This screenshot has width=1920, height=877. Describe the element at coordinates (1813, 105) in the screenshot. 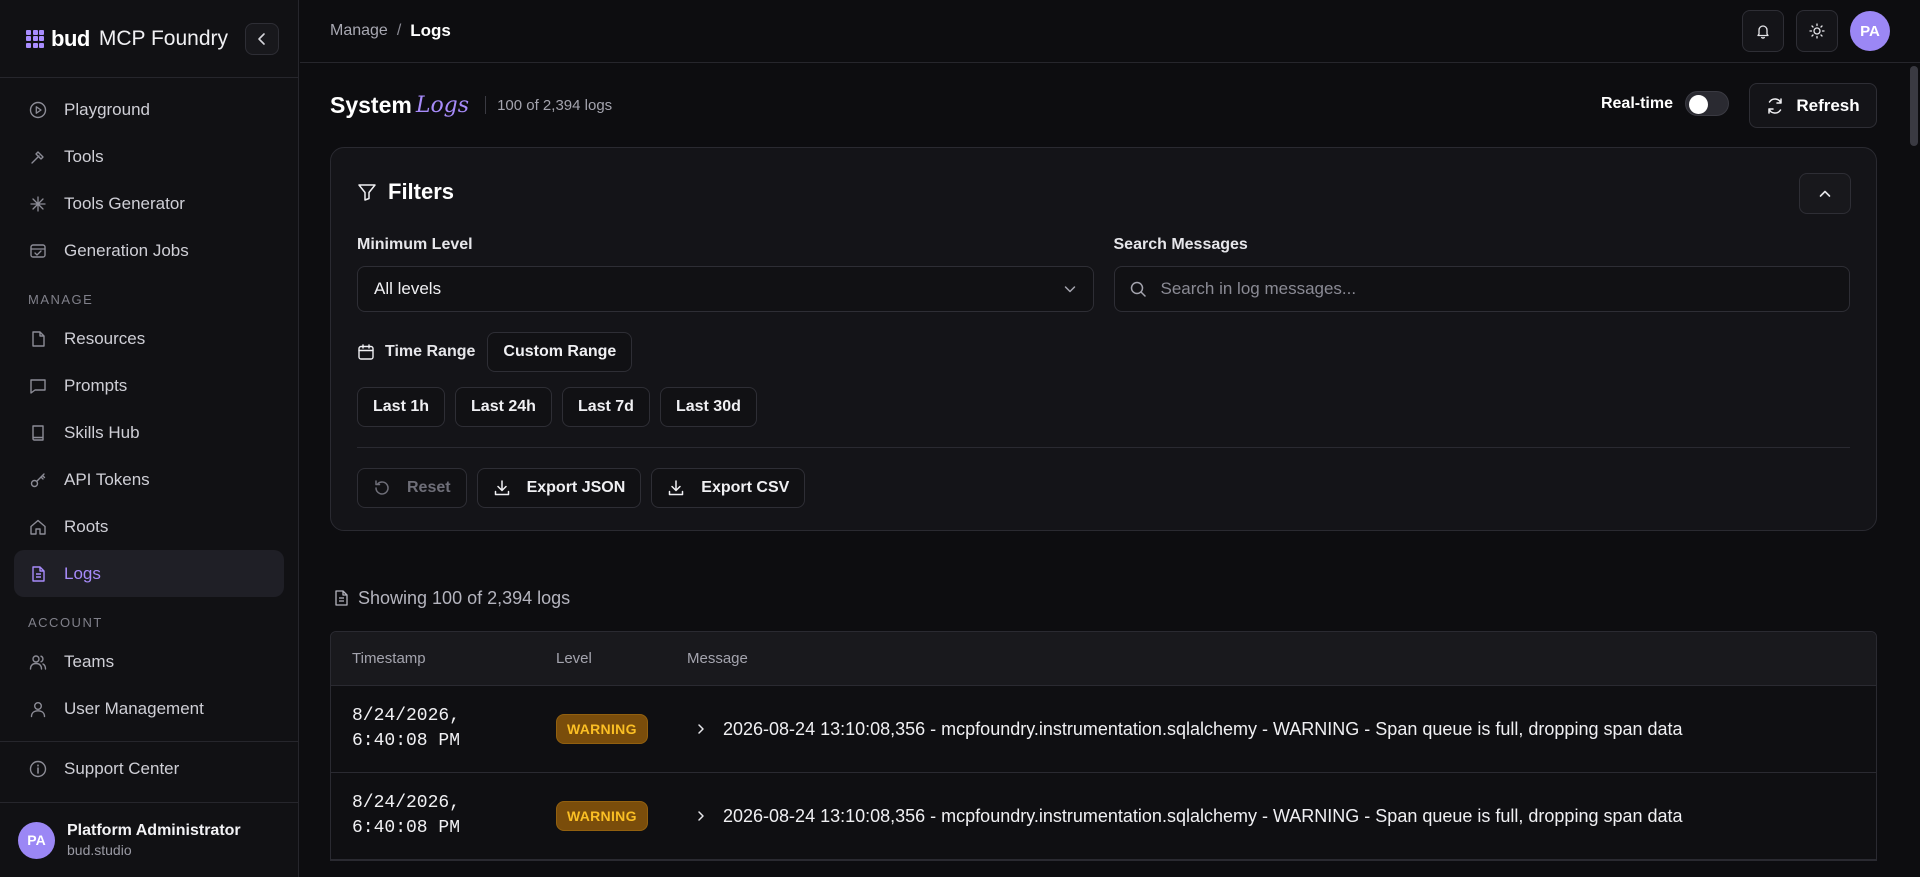

I see `refresh-button: Refresh` at that location.